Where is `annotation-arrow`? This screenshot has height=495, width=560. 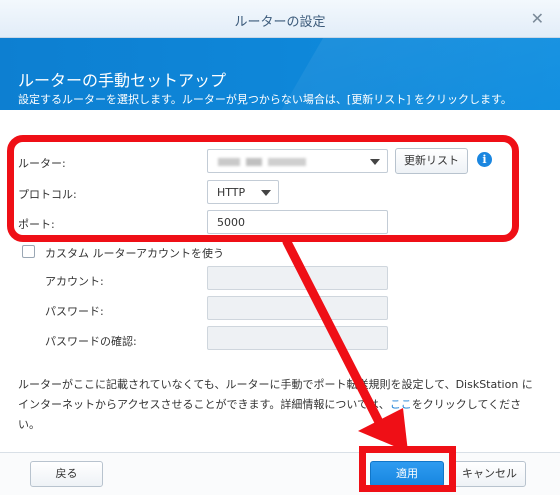 annotation-arrow is located at coordinates (345, 344).